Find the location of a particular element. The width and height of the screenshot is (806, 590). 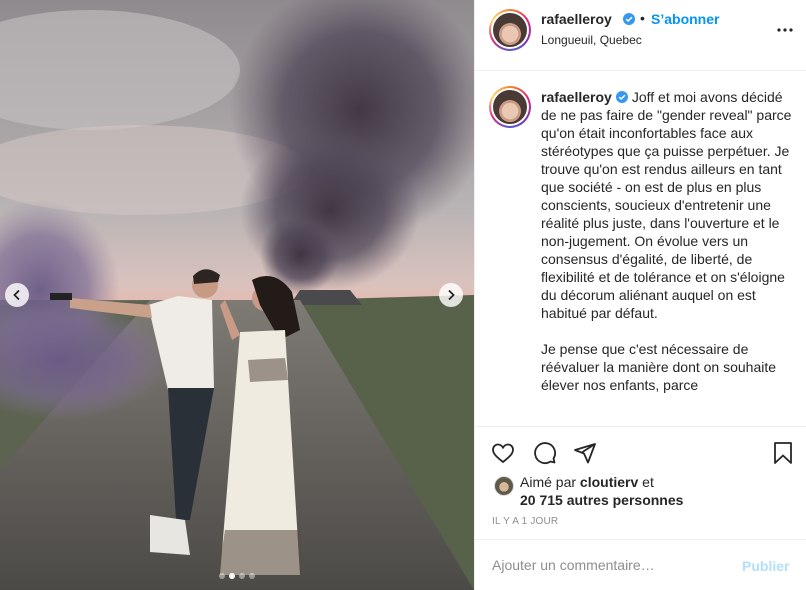

liker-avatar is located at coordinates (504, 486).